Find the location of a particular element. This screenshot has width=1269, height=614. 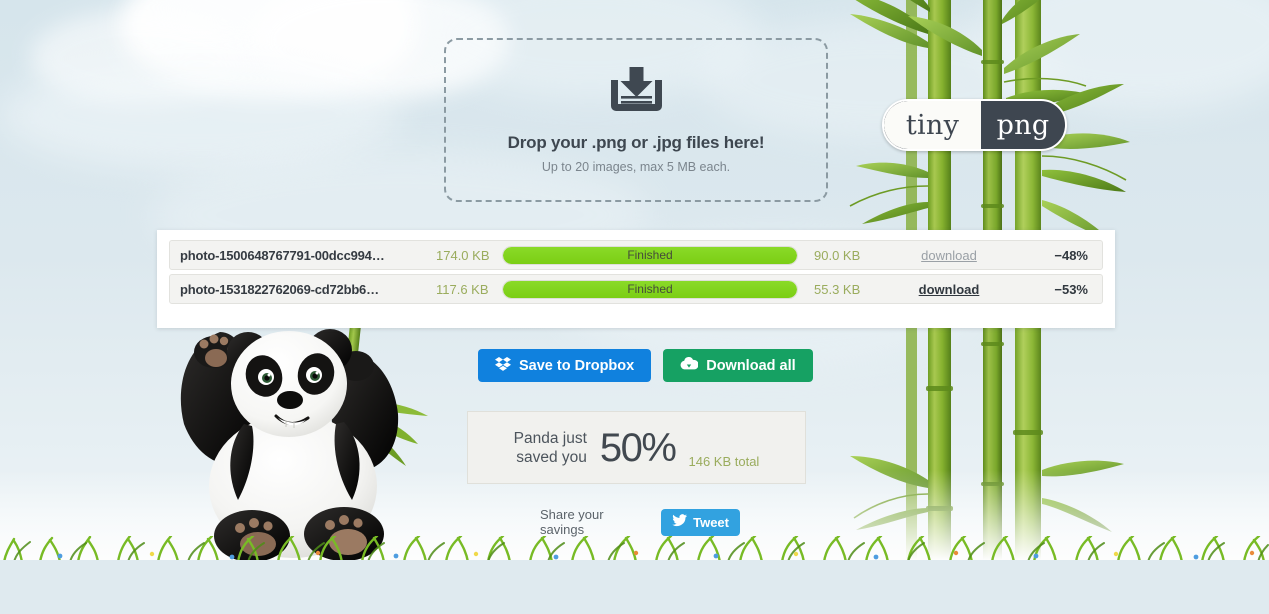

panda-mascot-illustration is located at coordinates (296, 433).